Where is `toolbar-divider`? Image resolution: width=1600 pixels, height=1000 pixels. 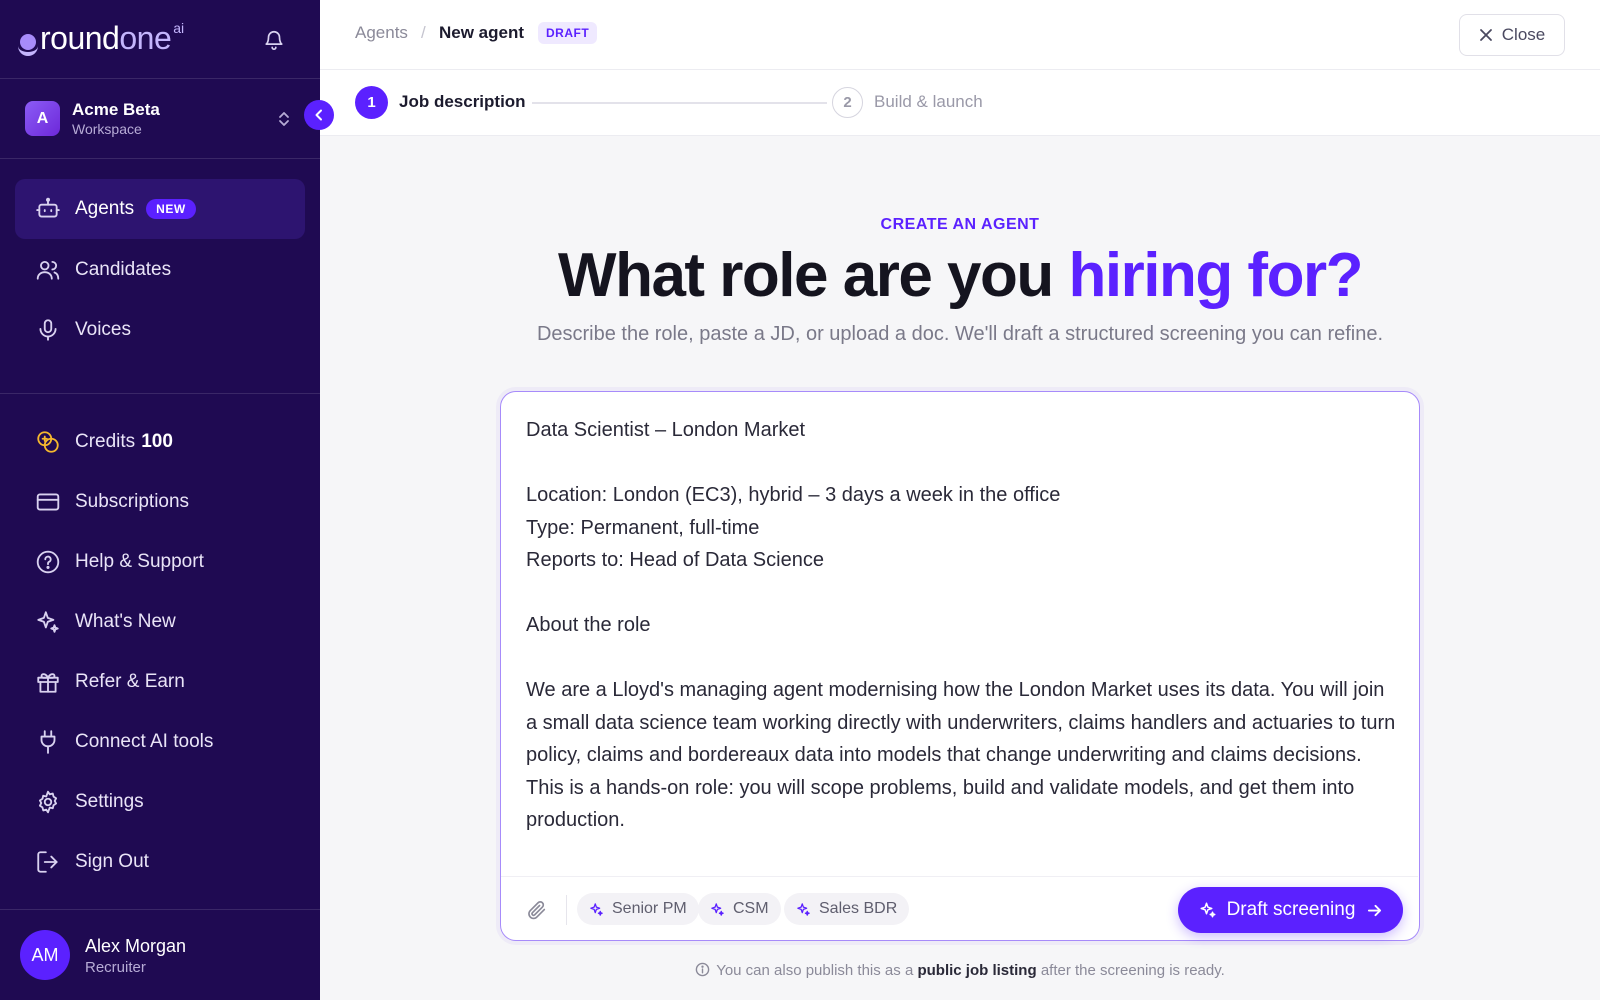 toolbar-divider is located at coordinates (566, 910).